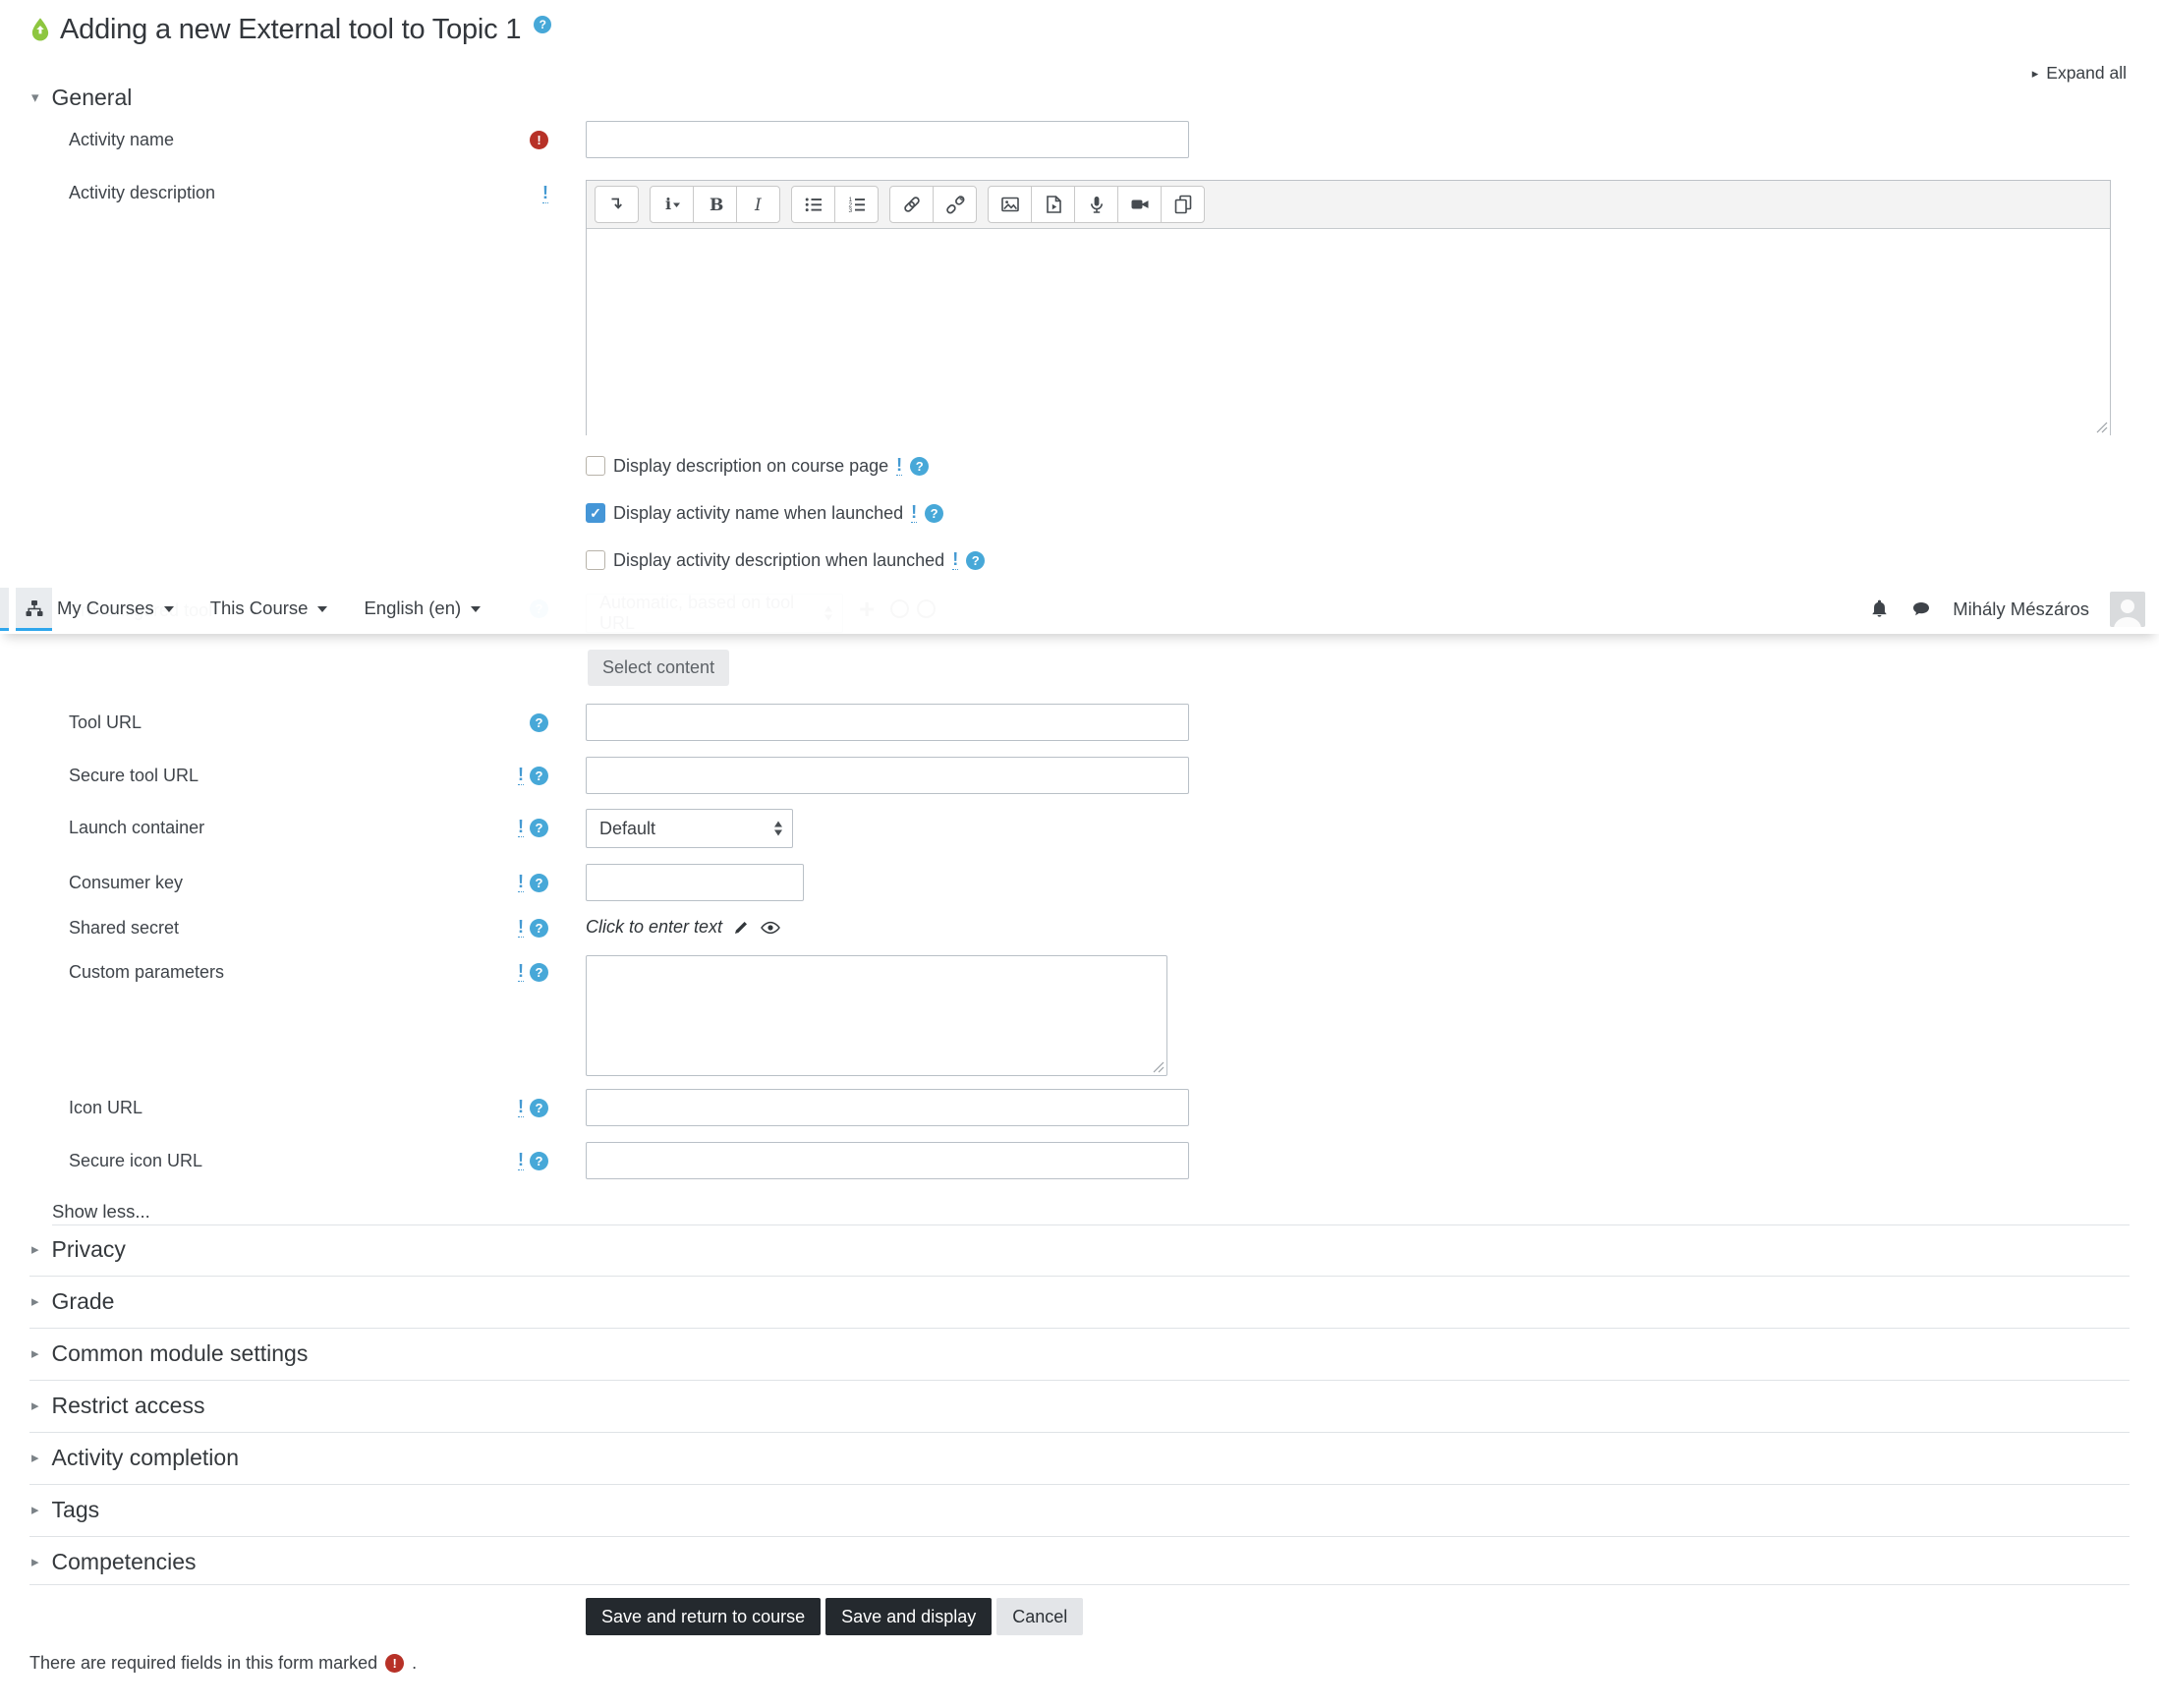 The height and width of the screenshot is (1708, 2159). What do you see at coordinates (595, 466) in the screenshot?
I see `display-description-checkbox` at bounding box center [595, 466].